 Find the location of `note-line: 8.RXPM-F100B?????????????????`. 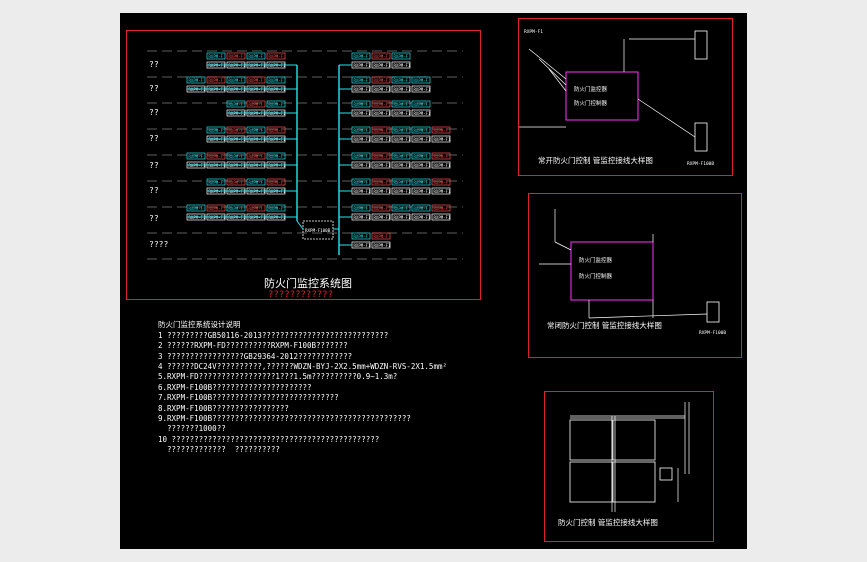

note-line: 8.RXPM-F100B????????????????? is located at coordinates (223, 408).